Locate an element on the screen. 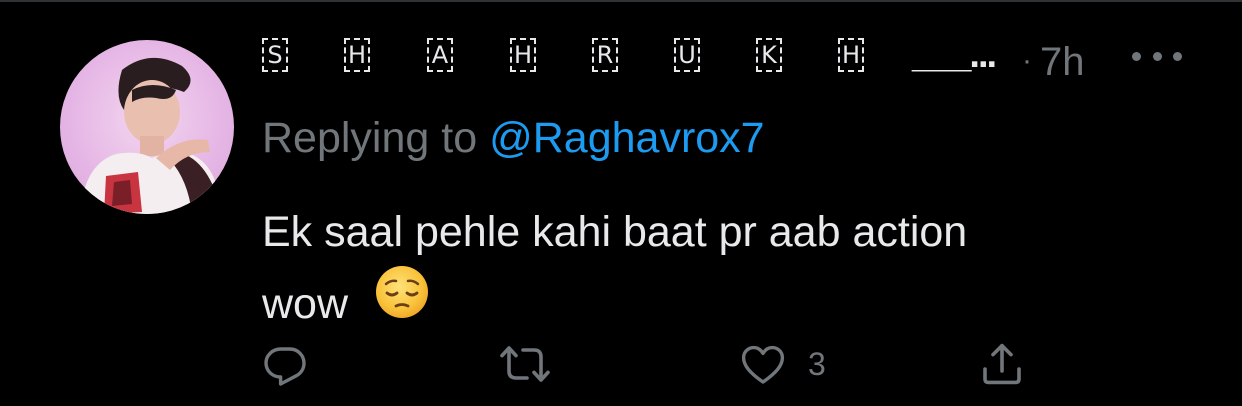 The width and height of the screenshot is (1242, 406). reply-icon is located at coordinates (285, 366).